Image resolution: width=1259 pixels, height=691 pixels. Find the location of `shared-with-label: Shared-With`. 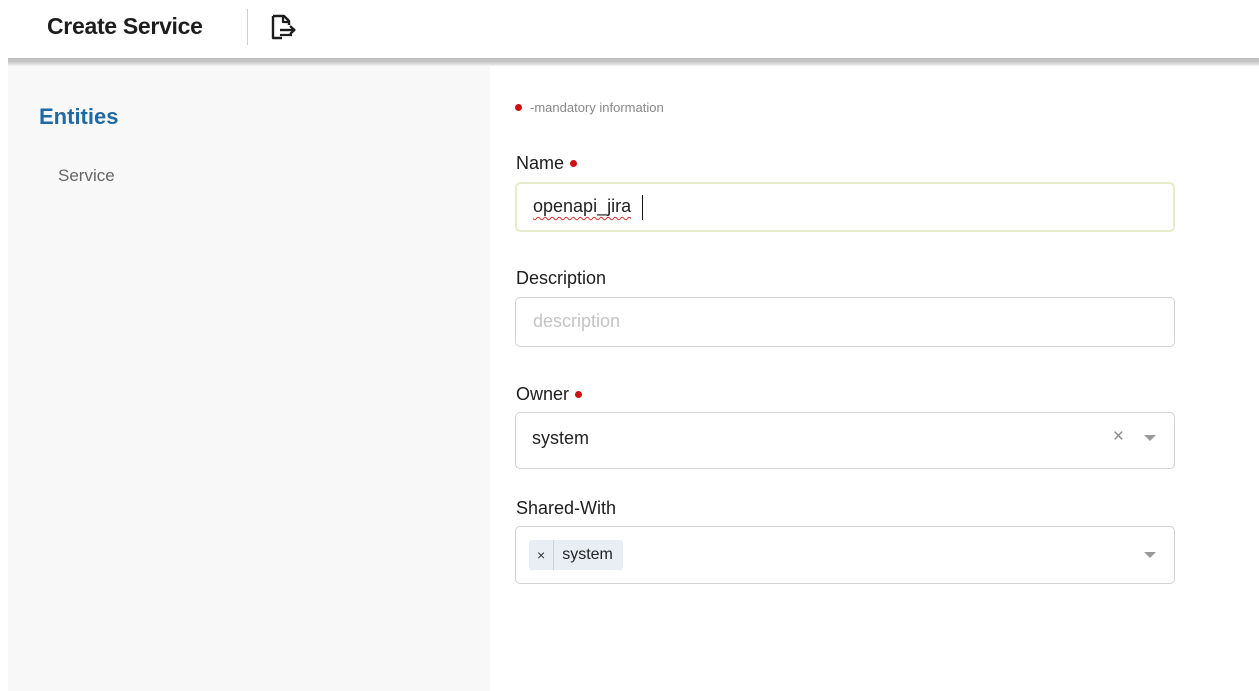

shared-with-label: Shared-With is located at coordinates (566, 508).